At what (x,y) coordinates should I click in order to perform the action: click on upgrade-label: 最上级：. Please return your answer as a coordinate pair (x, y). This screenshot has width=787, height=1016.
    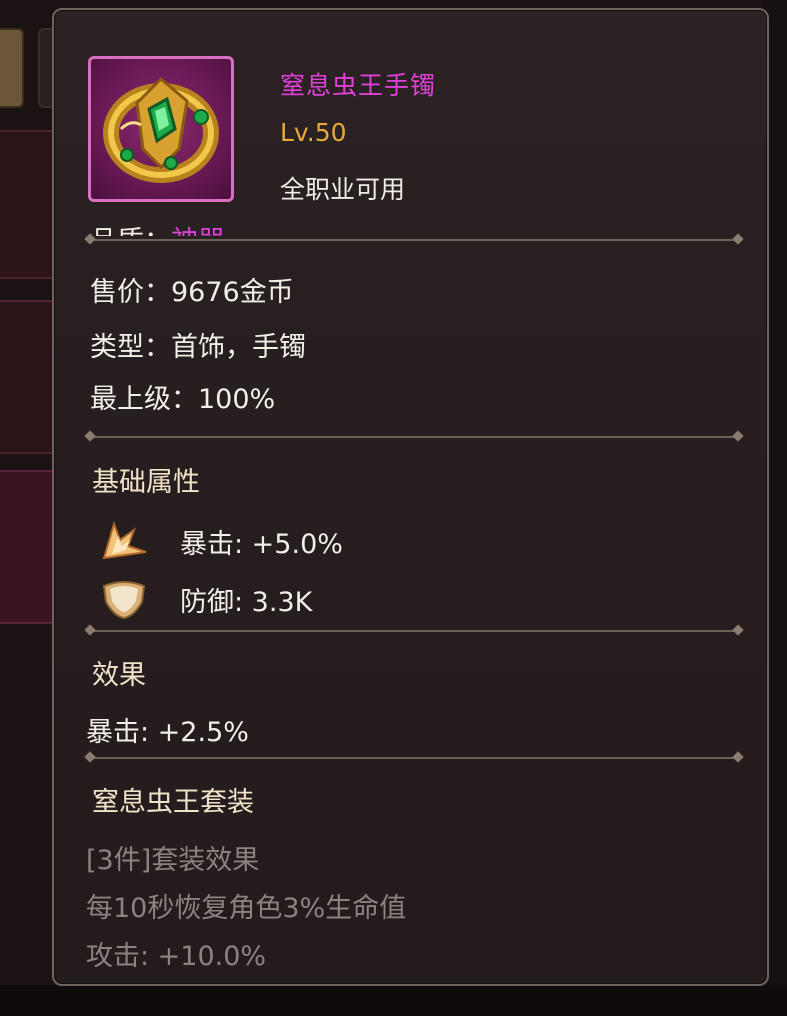
    Looking at the image, I should click on (144, 399).